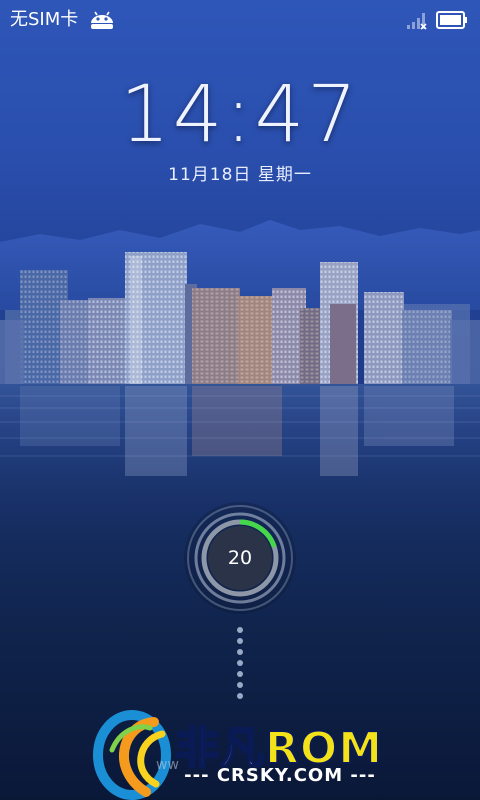 The height and width of the screenshot is (800, 480). Describe the element at coordinates (167, 765) in the screenshot. I see `watermark-partial-text: ww` at that location.